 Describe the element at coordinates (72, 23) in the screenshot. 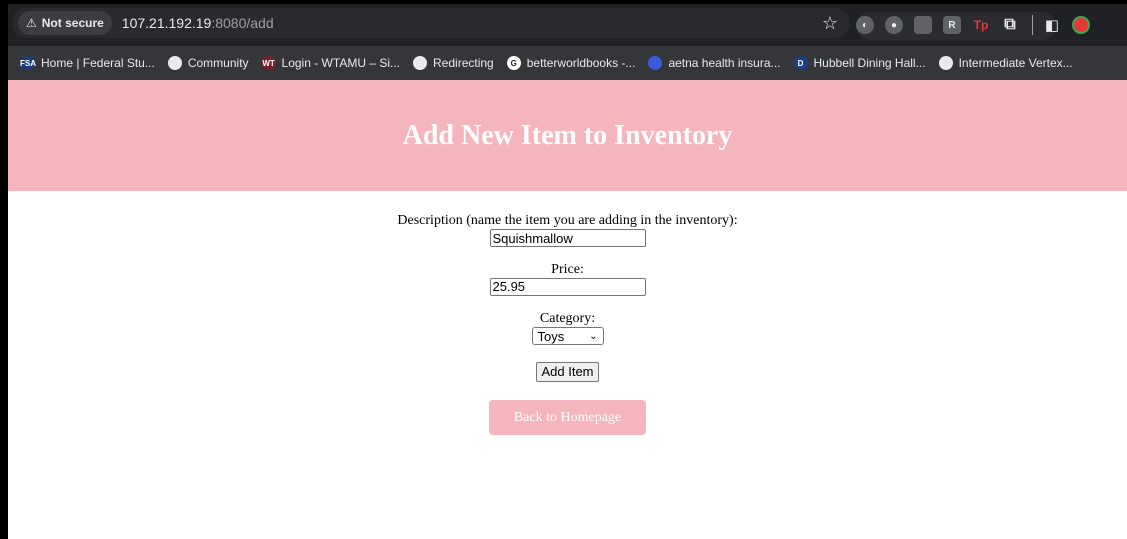

I see `security-label: Not secure` at that location.